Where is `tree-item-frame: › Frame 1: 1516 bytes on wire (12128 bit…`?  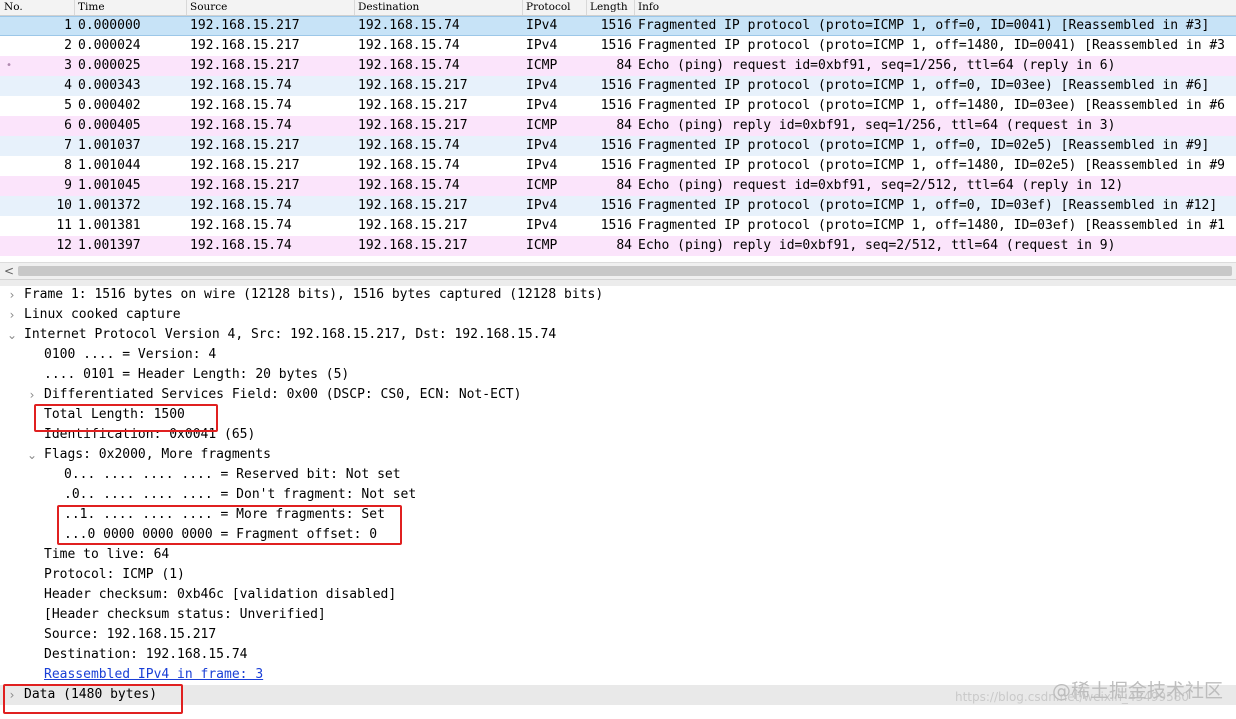 tree-item-frame: › Frame 1: 1516 bytes on wire (12128 bit… is located at coordinates (307, 295).